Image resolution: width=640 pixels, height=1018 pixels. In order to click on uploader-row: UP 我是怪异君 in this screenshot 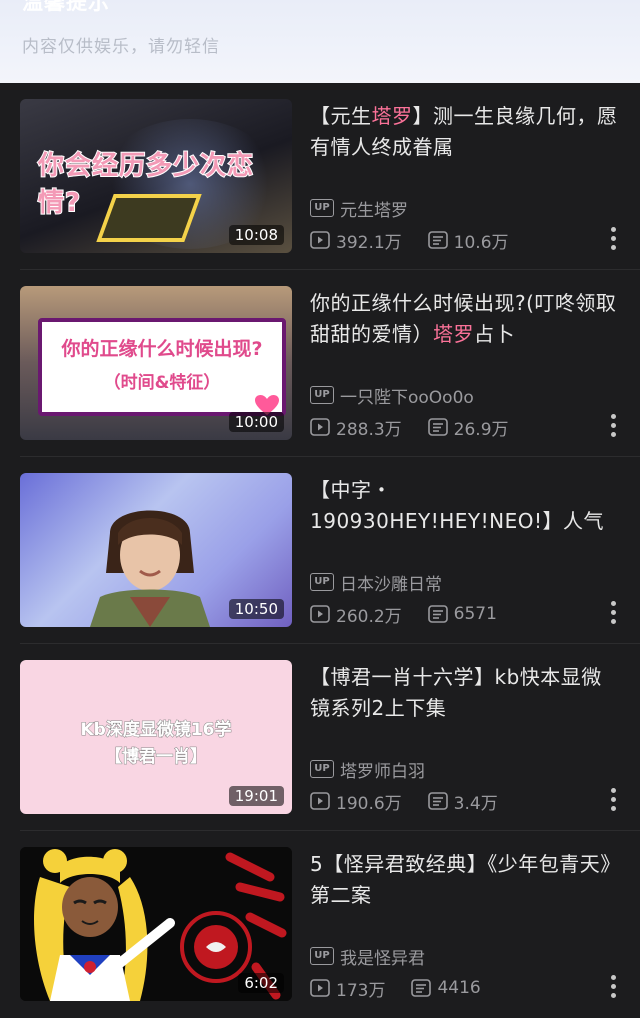, I will do `click(367, 956)`.